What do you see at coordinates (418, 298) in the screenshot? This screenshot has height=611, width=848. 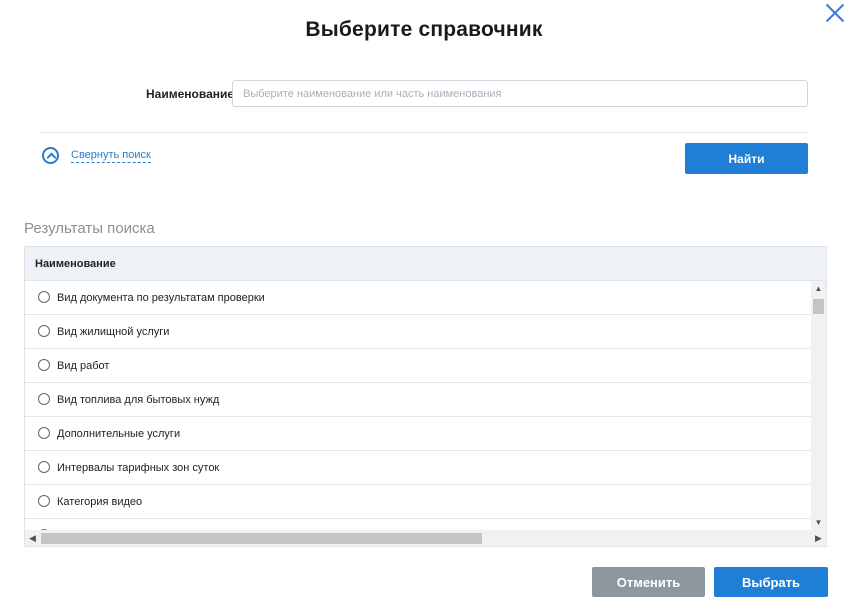 I see `table-row: Вид документа по результатам проверки` at bounding box center [418, 298].